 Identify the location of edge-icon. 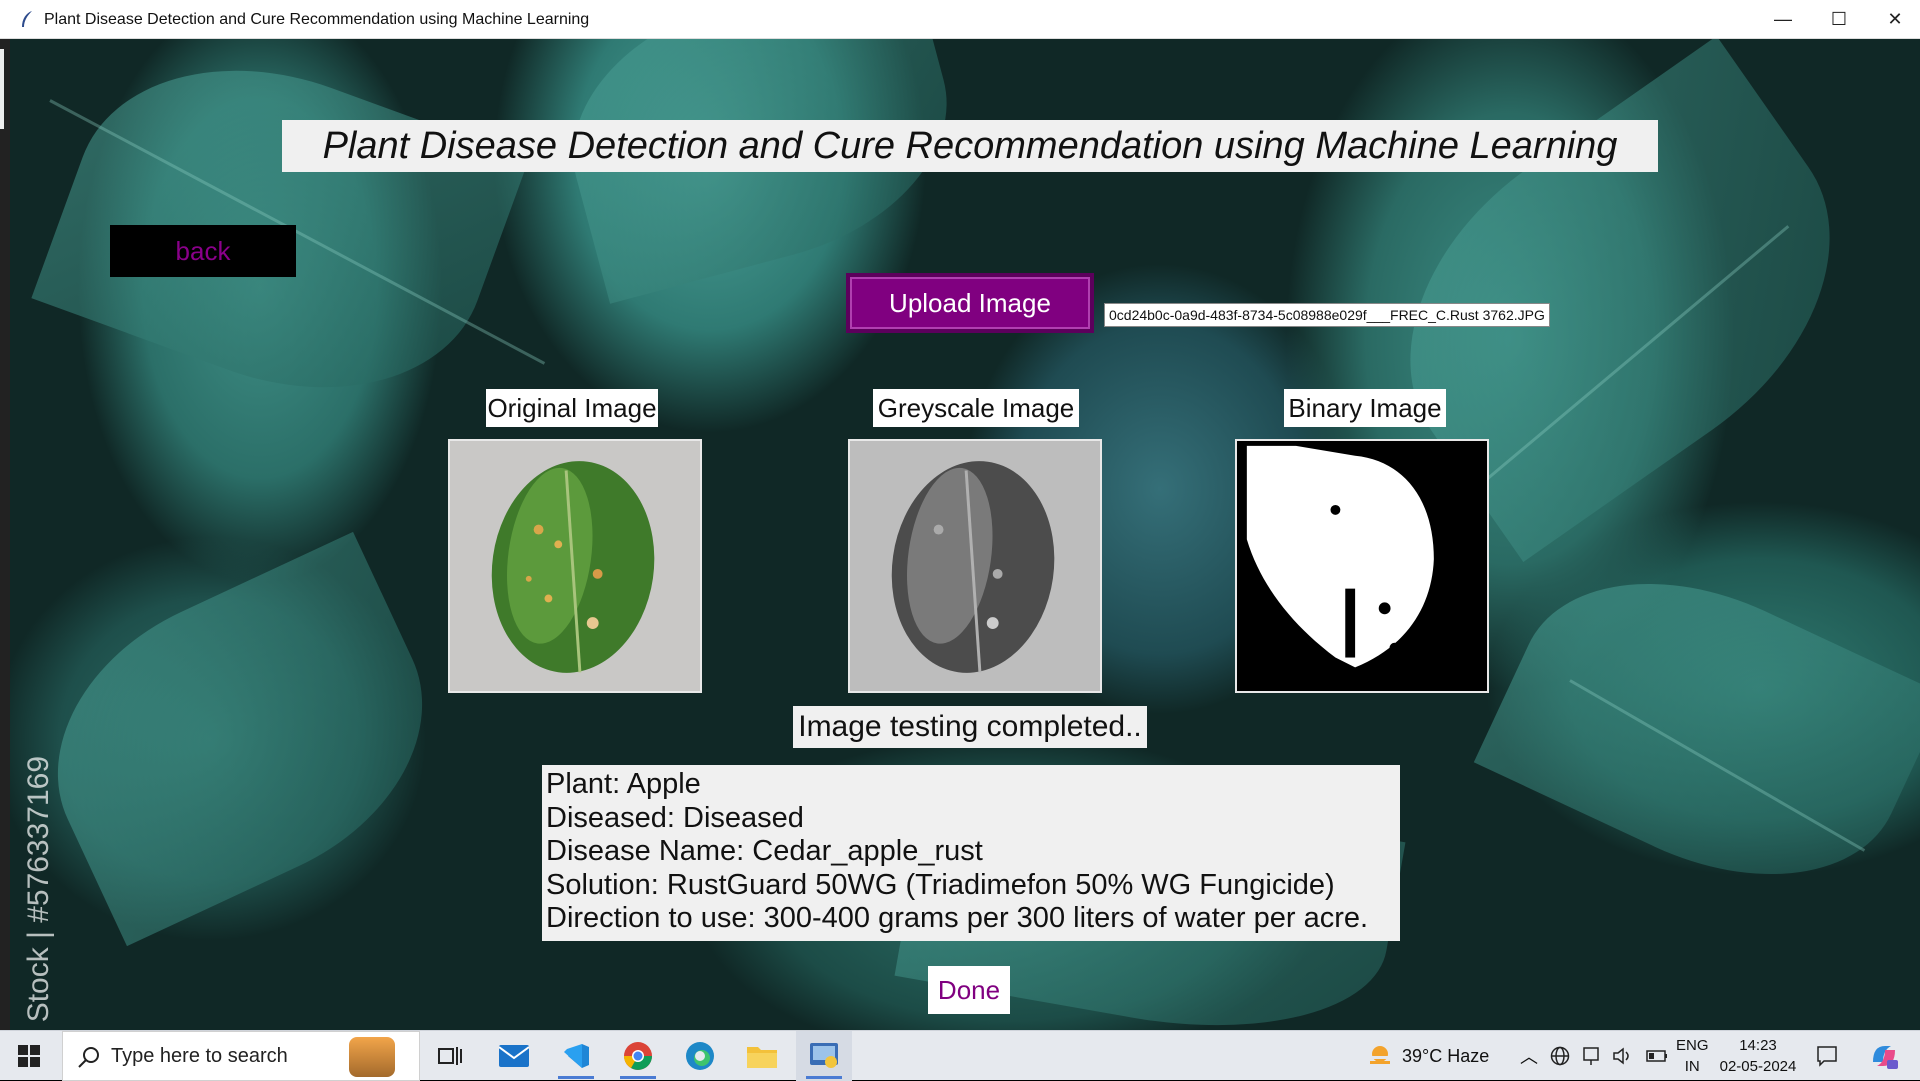
(700, 1056).